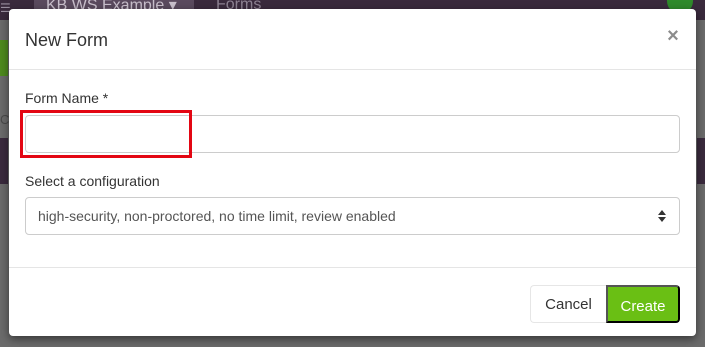 The height and width of the screenshot is (347, 705). Describe the element at coordinates (67, 40) in the screenshot. I see `modal-title: New Form` at that location.